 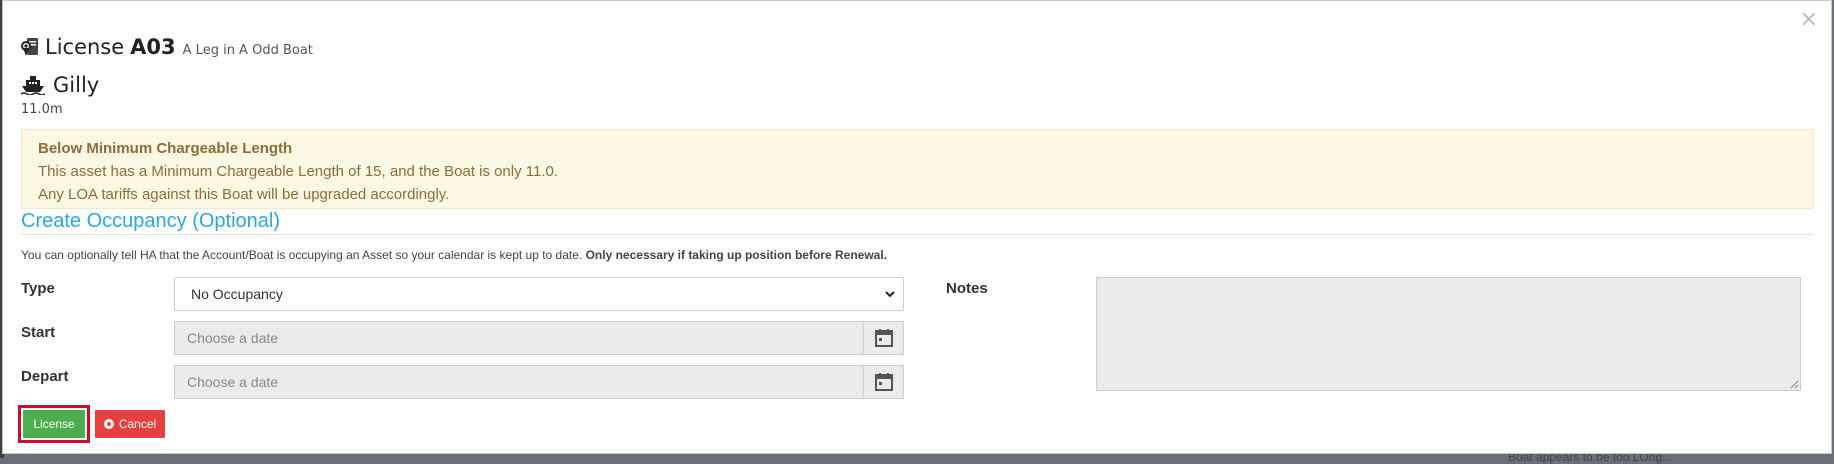 I want to click on title-text: License, so click(x=85, y=47).